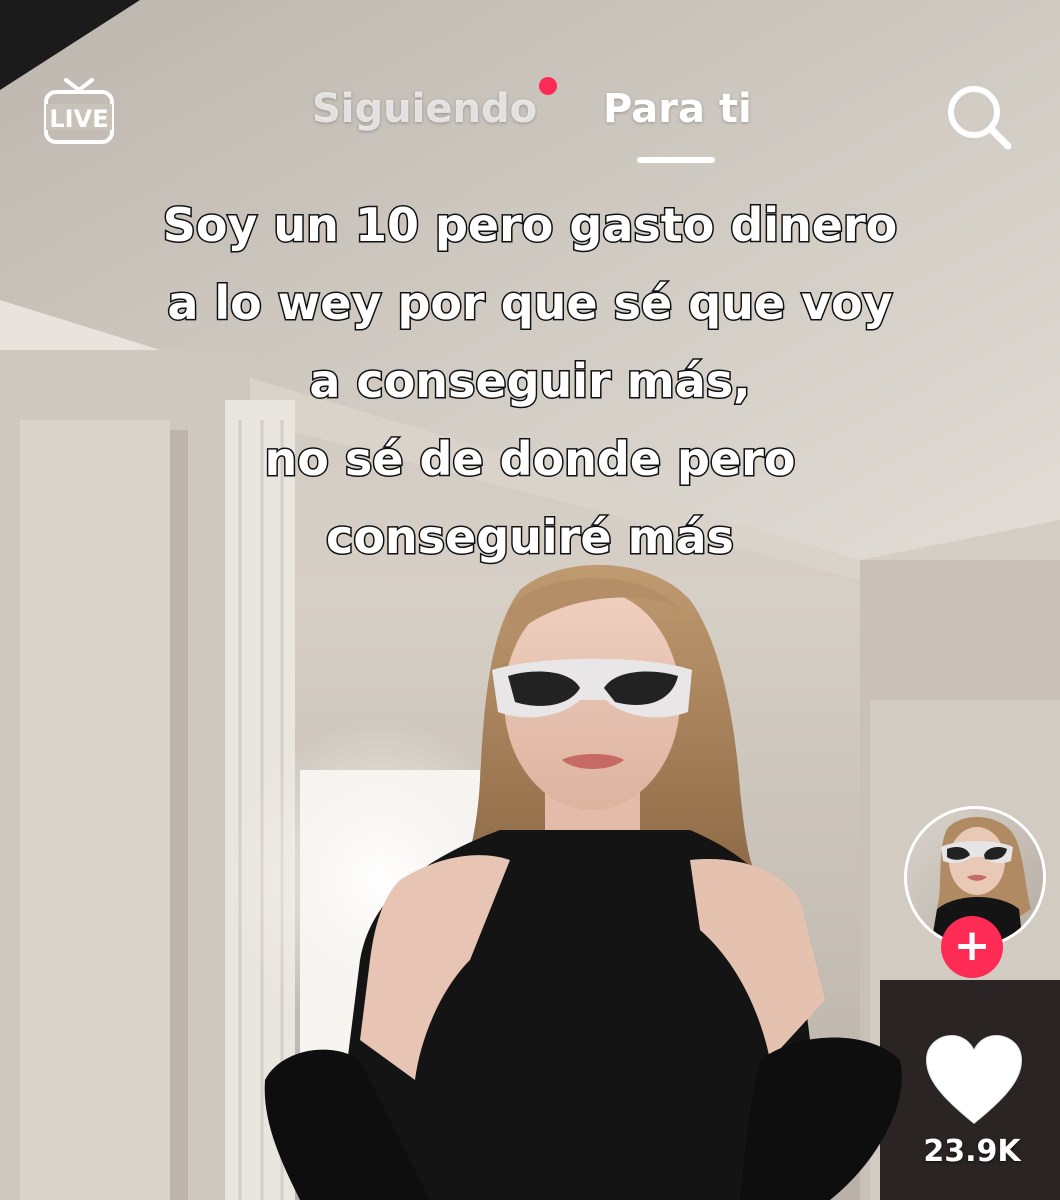 The image size is (1060, 1200). I want to click on tab-following: Siguiendo, so click(424, 114).